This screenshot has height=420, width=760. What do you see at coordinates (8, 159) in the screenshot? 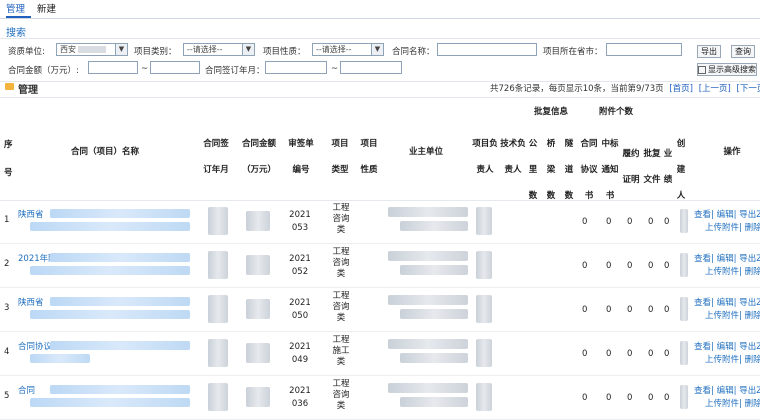
I see `th-seq: 序号` at bounding box center [8, 159].